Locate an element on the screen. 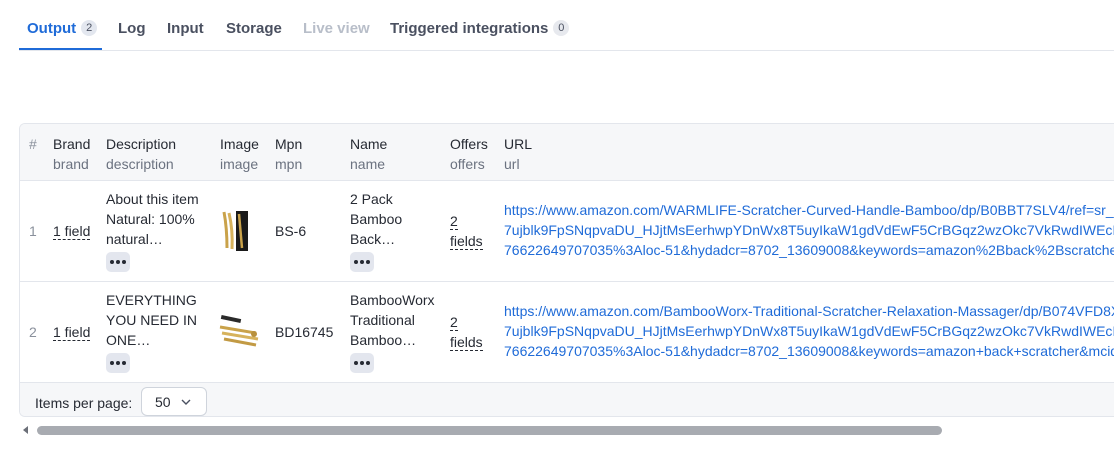 The width and height of the screenshot is (1114, 455). column-header-url-key: url is located at coordinates (512, 164).